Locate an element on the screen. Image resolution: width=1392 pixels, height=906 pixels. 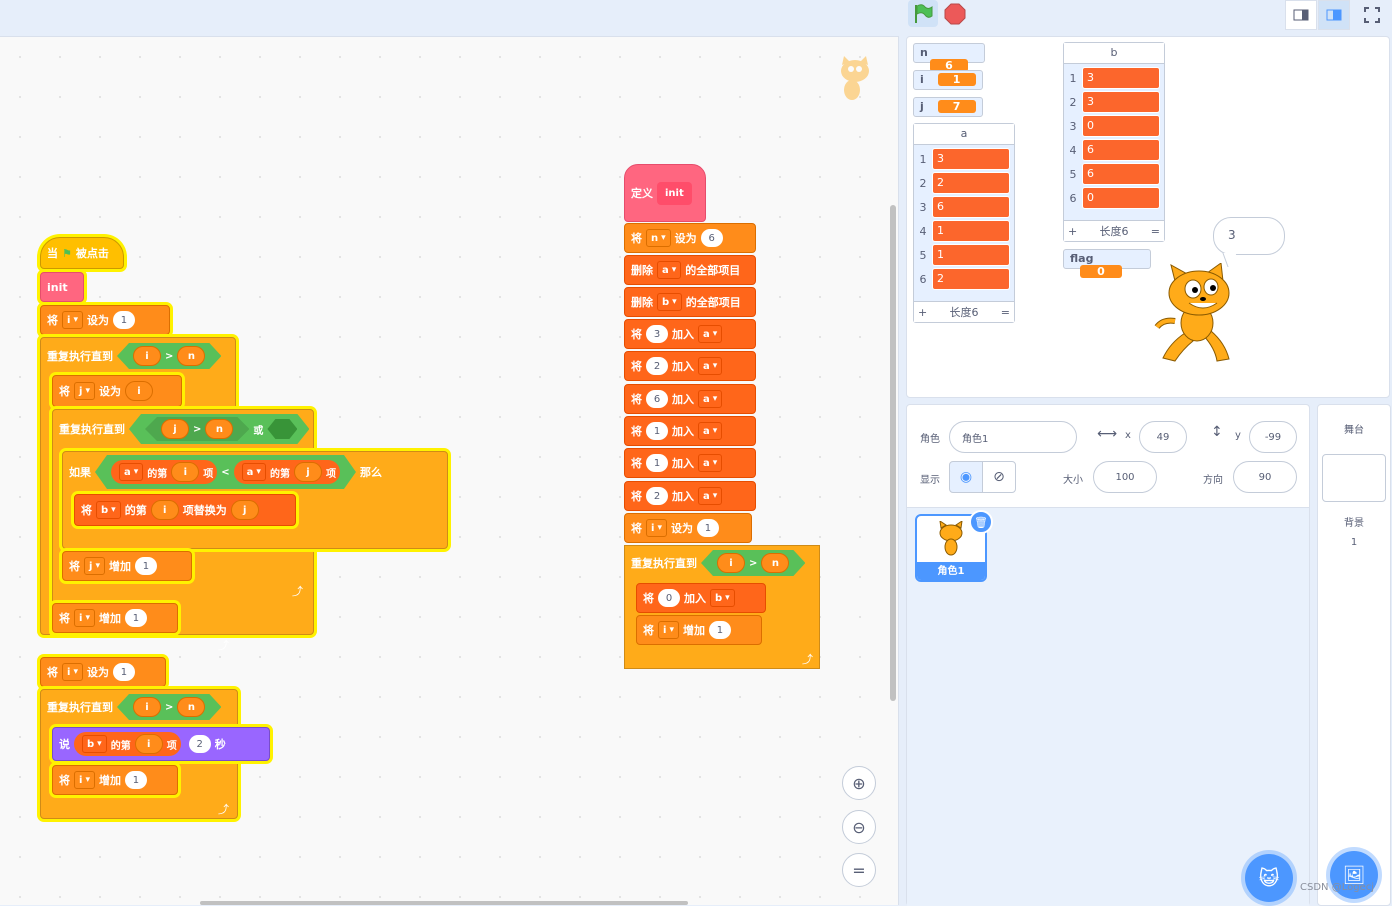
add-0-to-b-block: 将 0 加入 b is located at coordinates (701, 598).